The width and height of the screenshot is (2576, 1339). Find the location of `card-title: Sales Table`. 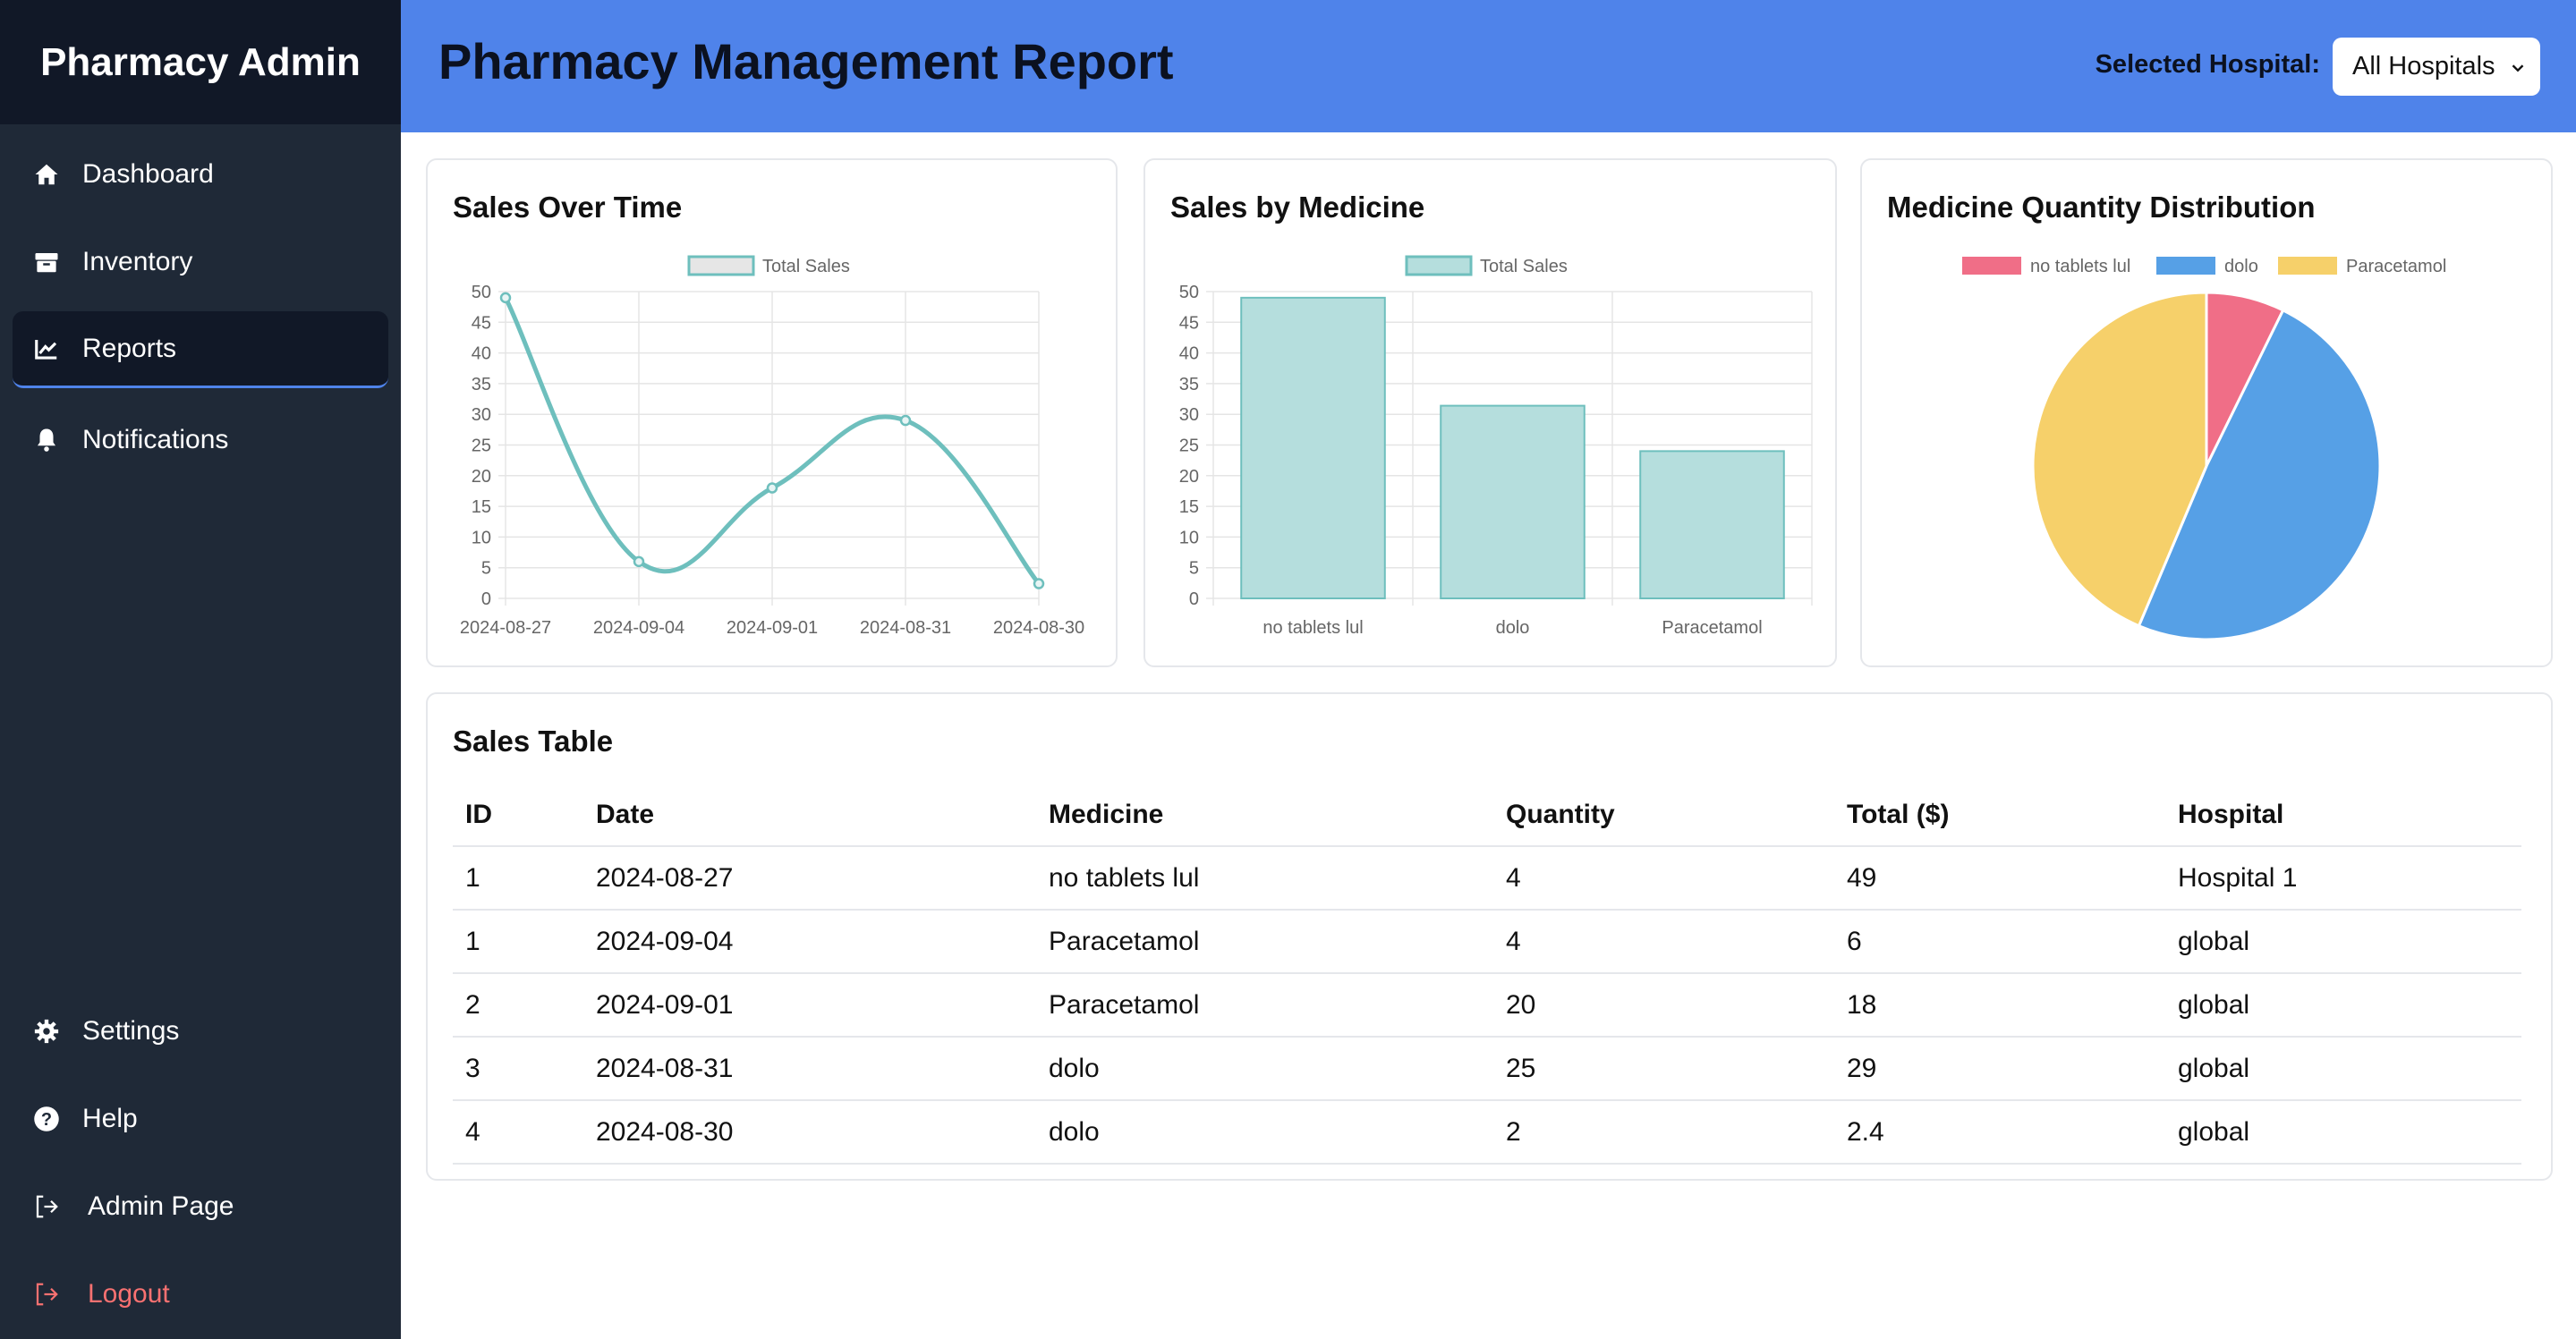

card-title: Sales Table is located at coordinates (533, 741).